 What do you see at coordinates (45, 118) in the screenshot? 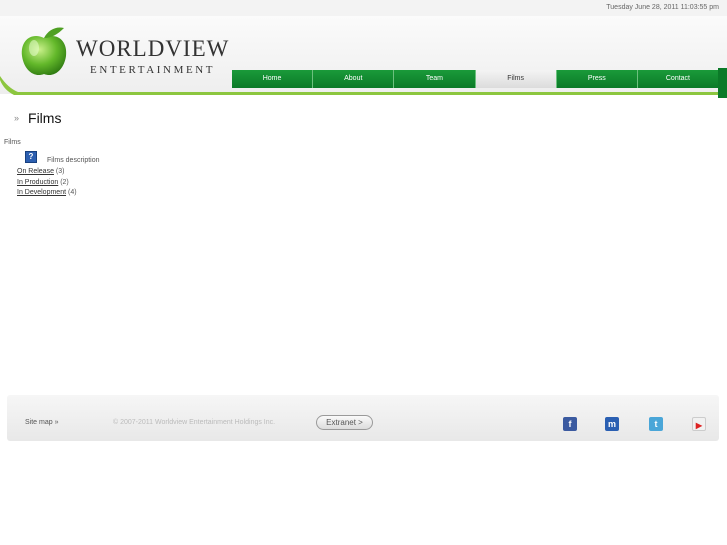
I see `page-title: Films` at bounding box center [45, 118].